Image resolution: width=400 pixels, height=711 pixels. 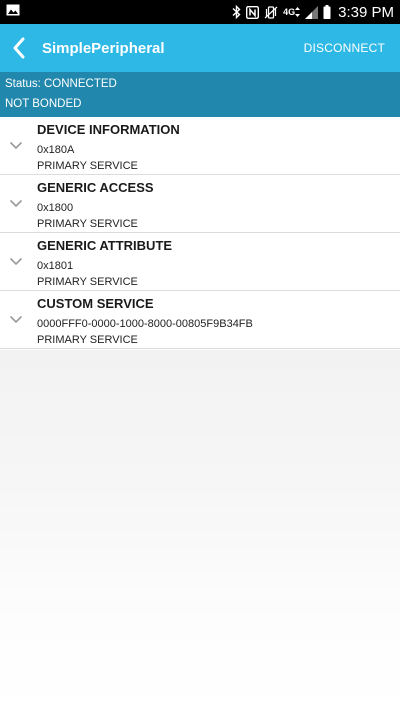 I want to click on clock: 3:39 PM, so click(x=366, y=12).